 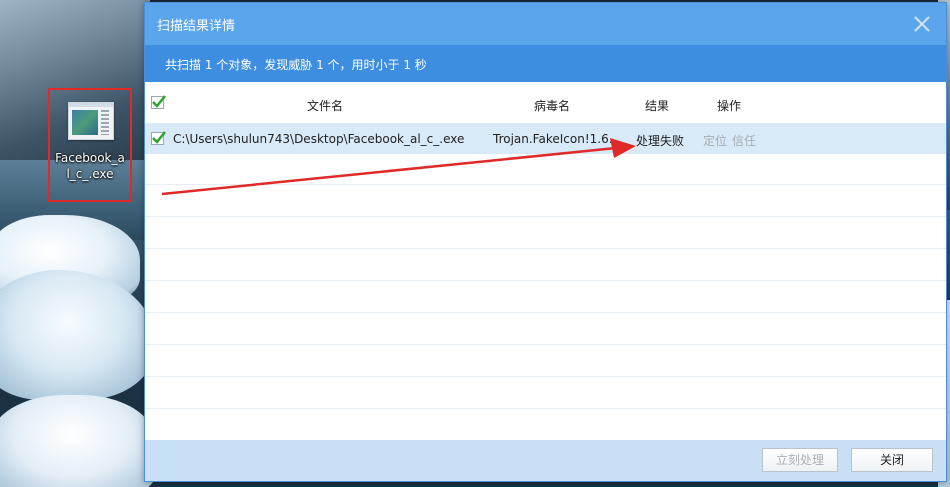 What do you see at coordinates (729, 106) in the screenshot?
I see `column-header-action: 操作` at bounding box center [729, 106].